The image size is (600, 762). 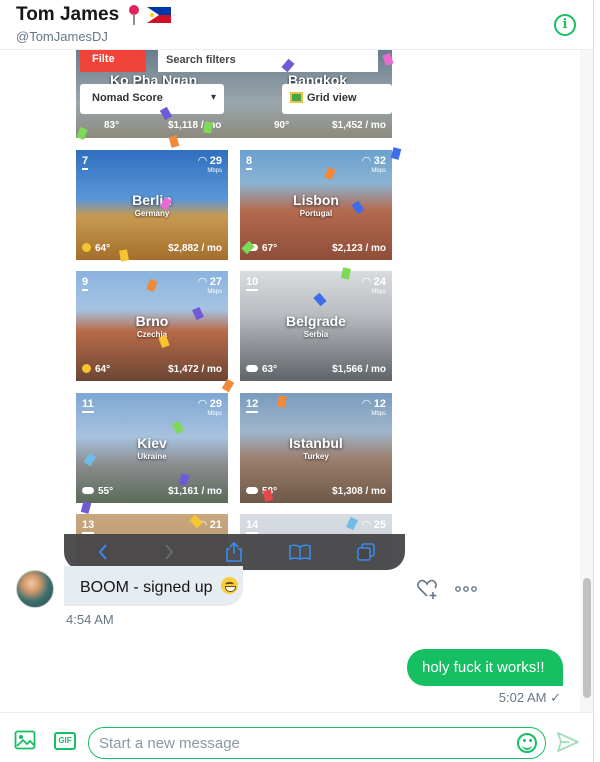 I want to click on card-country-name: Czechia, so click(x=152, y=334).